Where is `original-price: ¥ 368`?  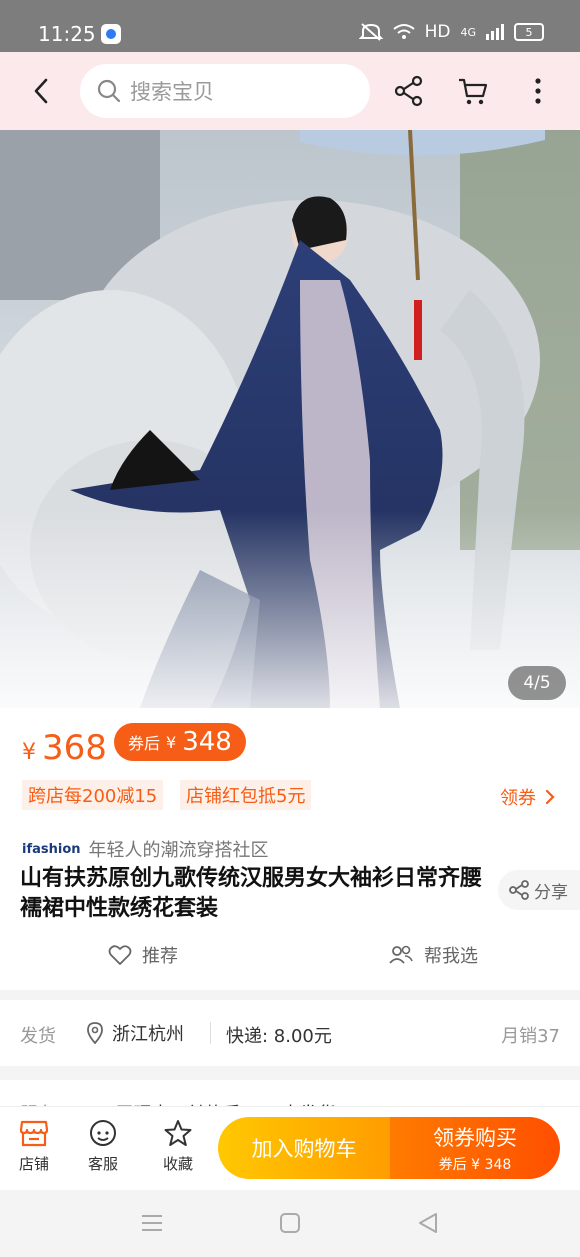 original-price: ¥ 368 is located at coordinates (64, 748).